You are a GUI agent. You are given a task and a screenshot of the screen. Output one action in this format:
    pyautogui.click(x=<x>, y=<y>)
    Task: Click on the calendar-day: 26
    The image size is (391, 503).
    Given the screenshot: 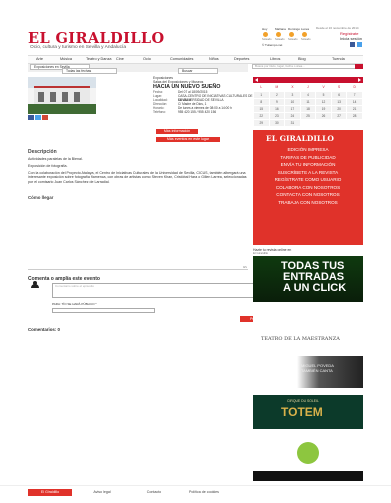 What is the action you would take?
    pyautogui.click(x=323, y=115)
    